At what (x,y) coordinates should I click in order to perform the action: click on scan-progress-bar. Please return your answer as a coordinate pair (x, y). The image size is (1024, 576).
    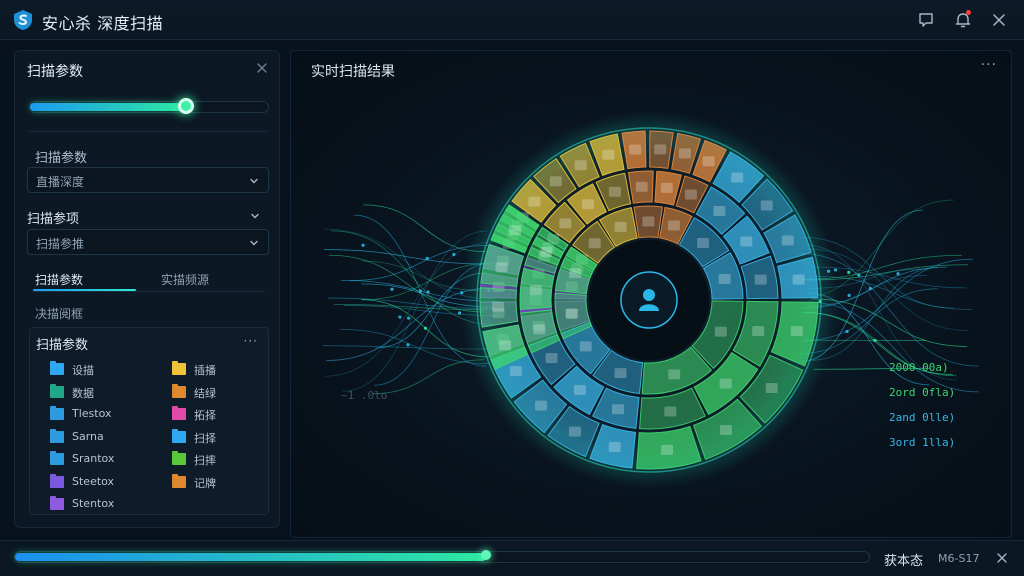
    Looking at the image, I should click on (442, 556).